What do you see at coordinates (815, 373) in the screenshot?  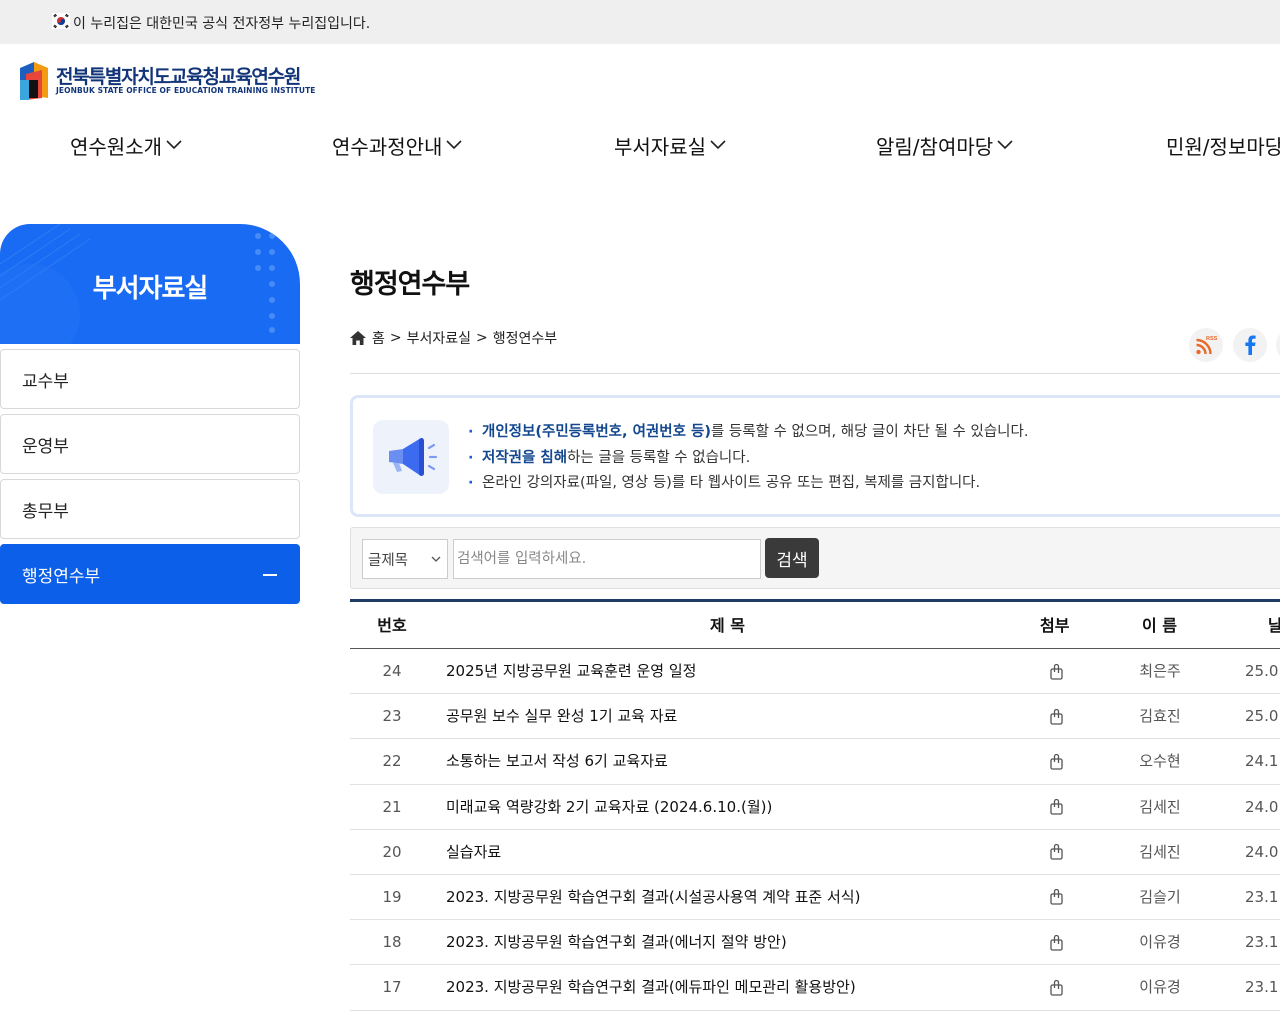 I see `header-divider` at bounding box center [815, 373].